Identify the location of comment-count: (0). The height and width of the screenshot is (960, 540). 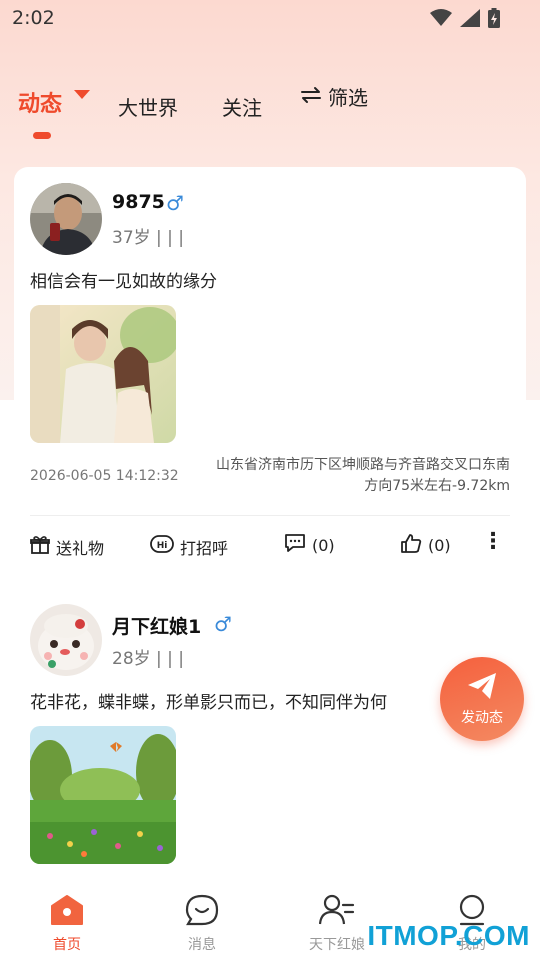
(323, 545).